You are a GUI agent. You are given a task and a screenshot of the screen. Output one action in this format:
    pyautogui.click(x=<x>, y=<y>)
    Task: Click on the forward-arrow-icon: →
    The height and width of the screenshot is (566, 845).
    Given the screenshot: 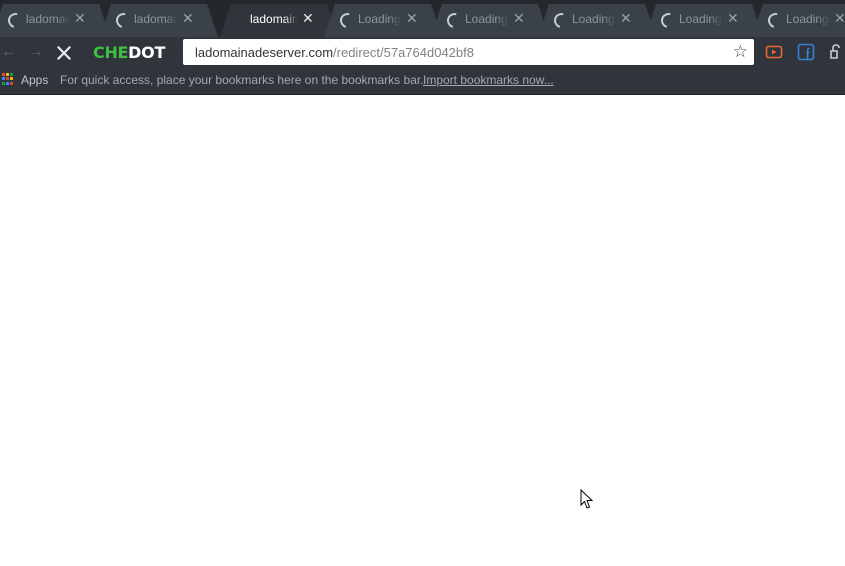 What is the action you would take?
    pyautogui.click(x=36, y=52)
    